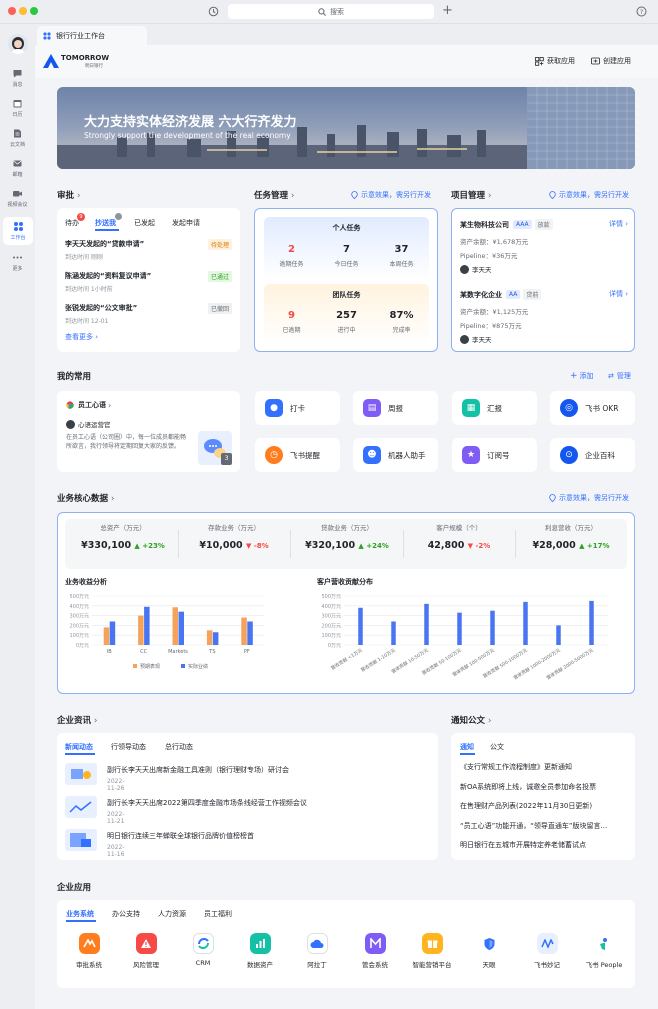 The image size is (658, 1009). I want to click on location-pin-icon, so click(552, 195).